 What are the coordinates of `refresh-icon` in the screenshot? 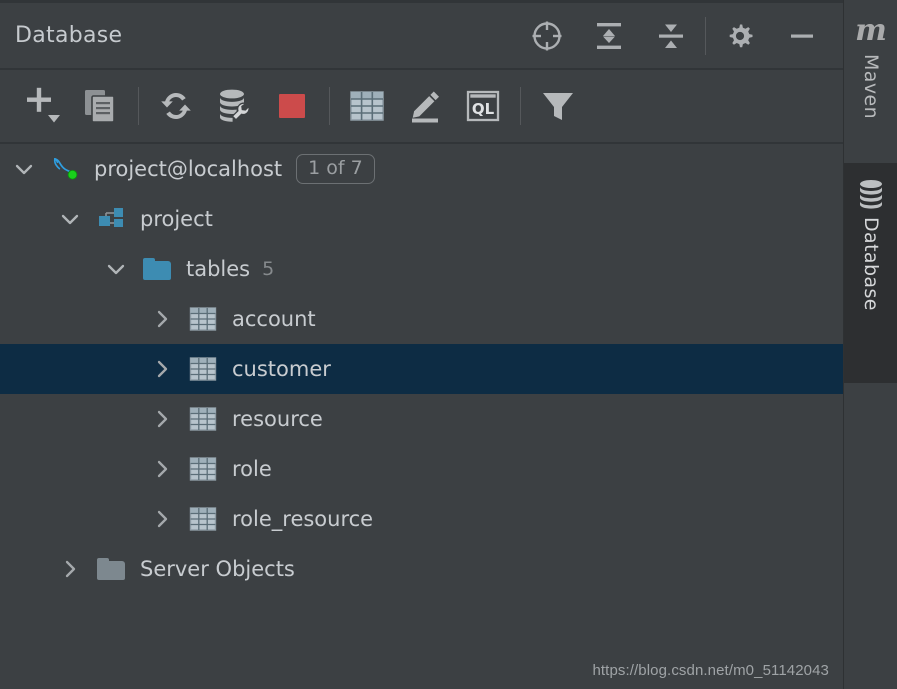 It's located at (176, 106).